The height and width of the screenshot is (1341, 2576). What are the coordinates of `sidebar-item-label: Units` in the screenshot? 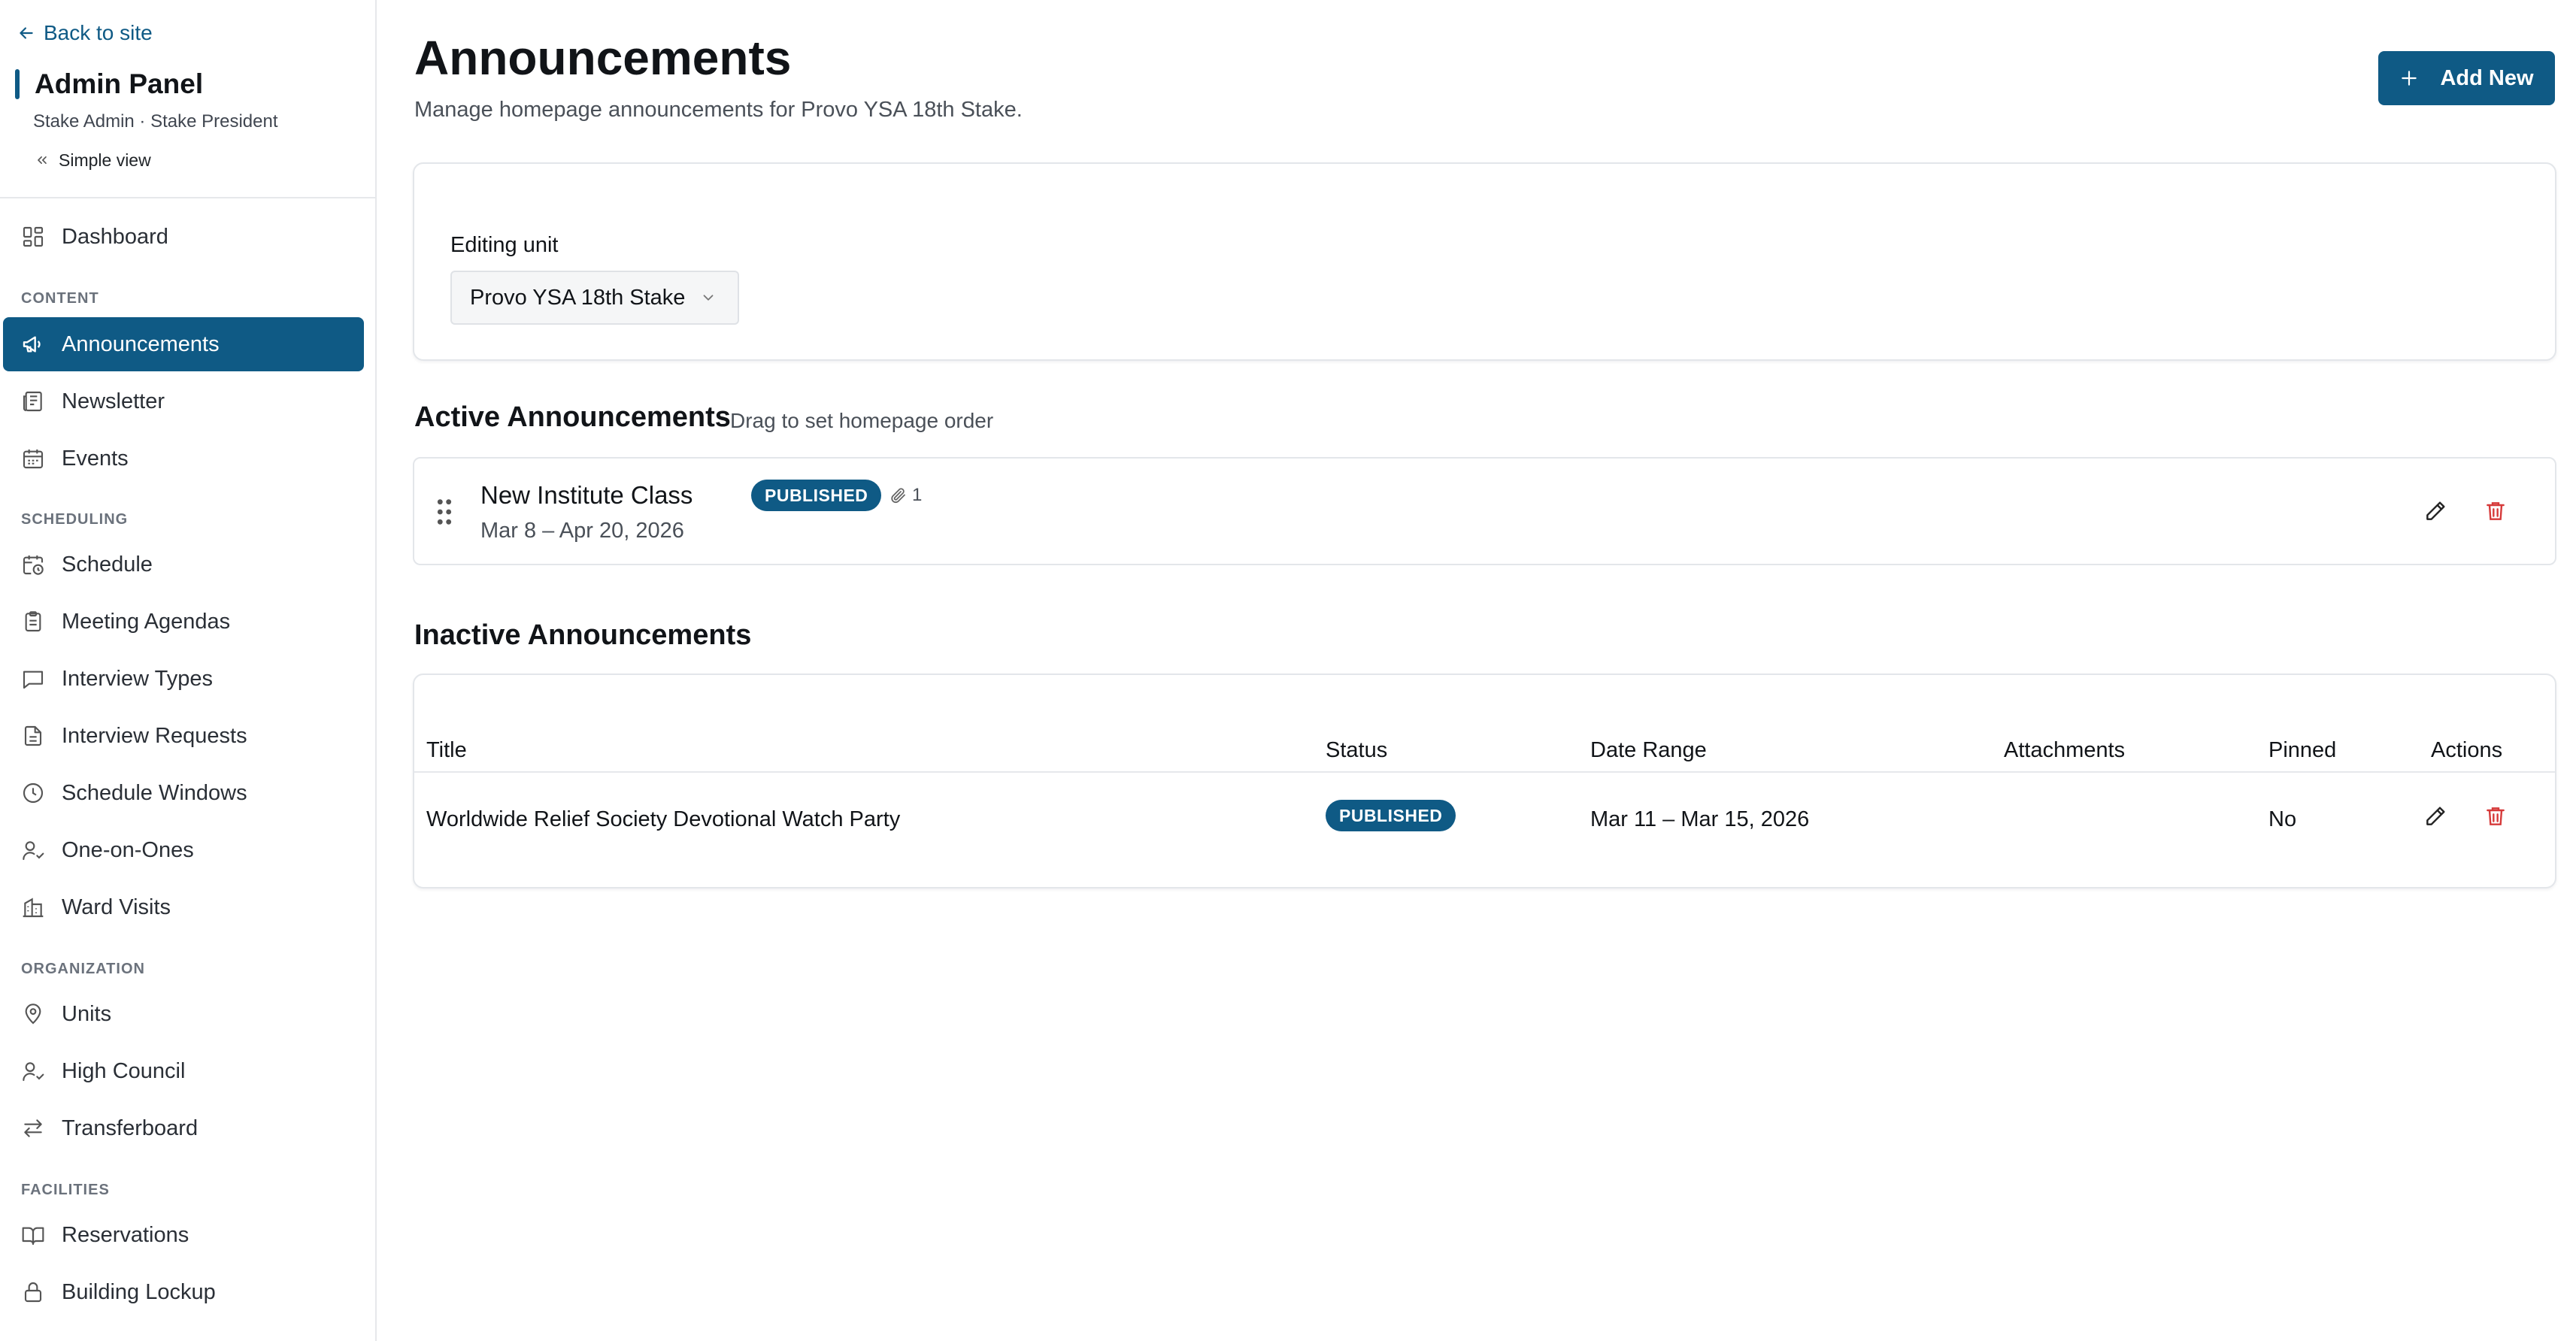 It's located at (87, 1014).